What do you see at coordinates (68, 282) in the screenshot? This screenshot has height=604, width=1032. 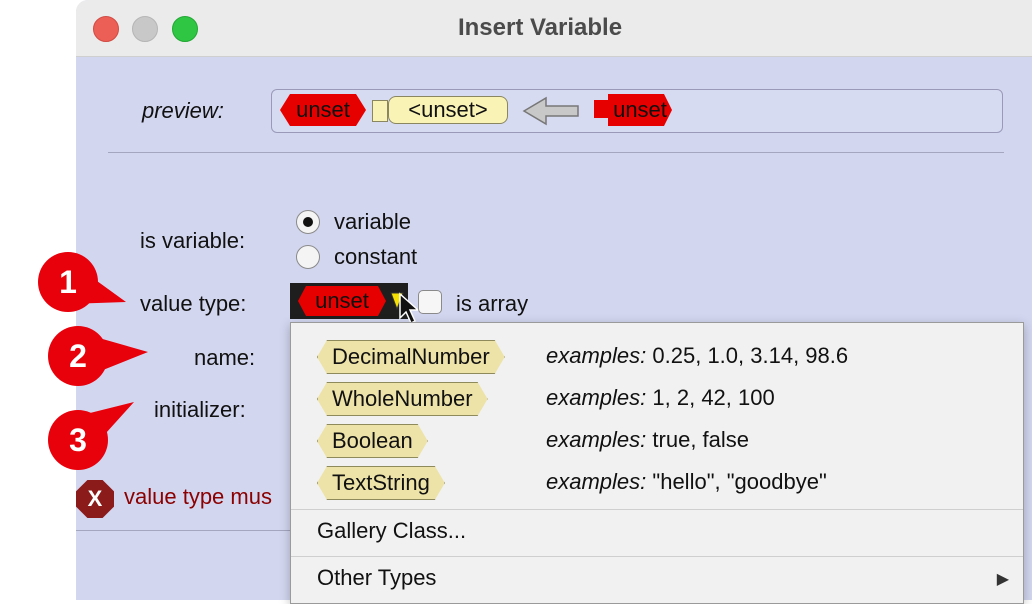 I see `callout-number: 1` at bounding box center [68, 282].